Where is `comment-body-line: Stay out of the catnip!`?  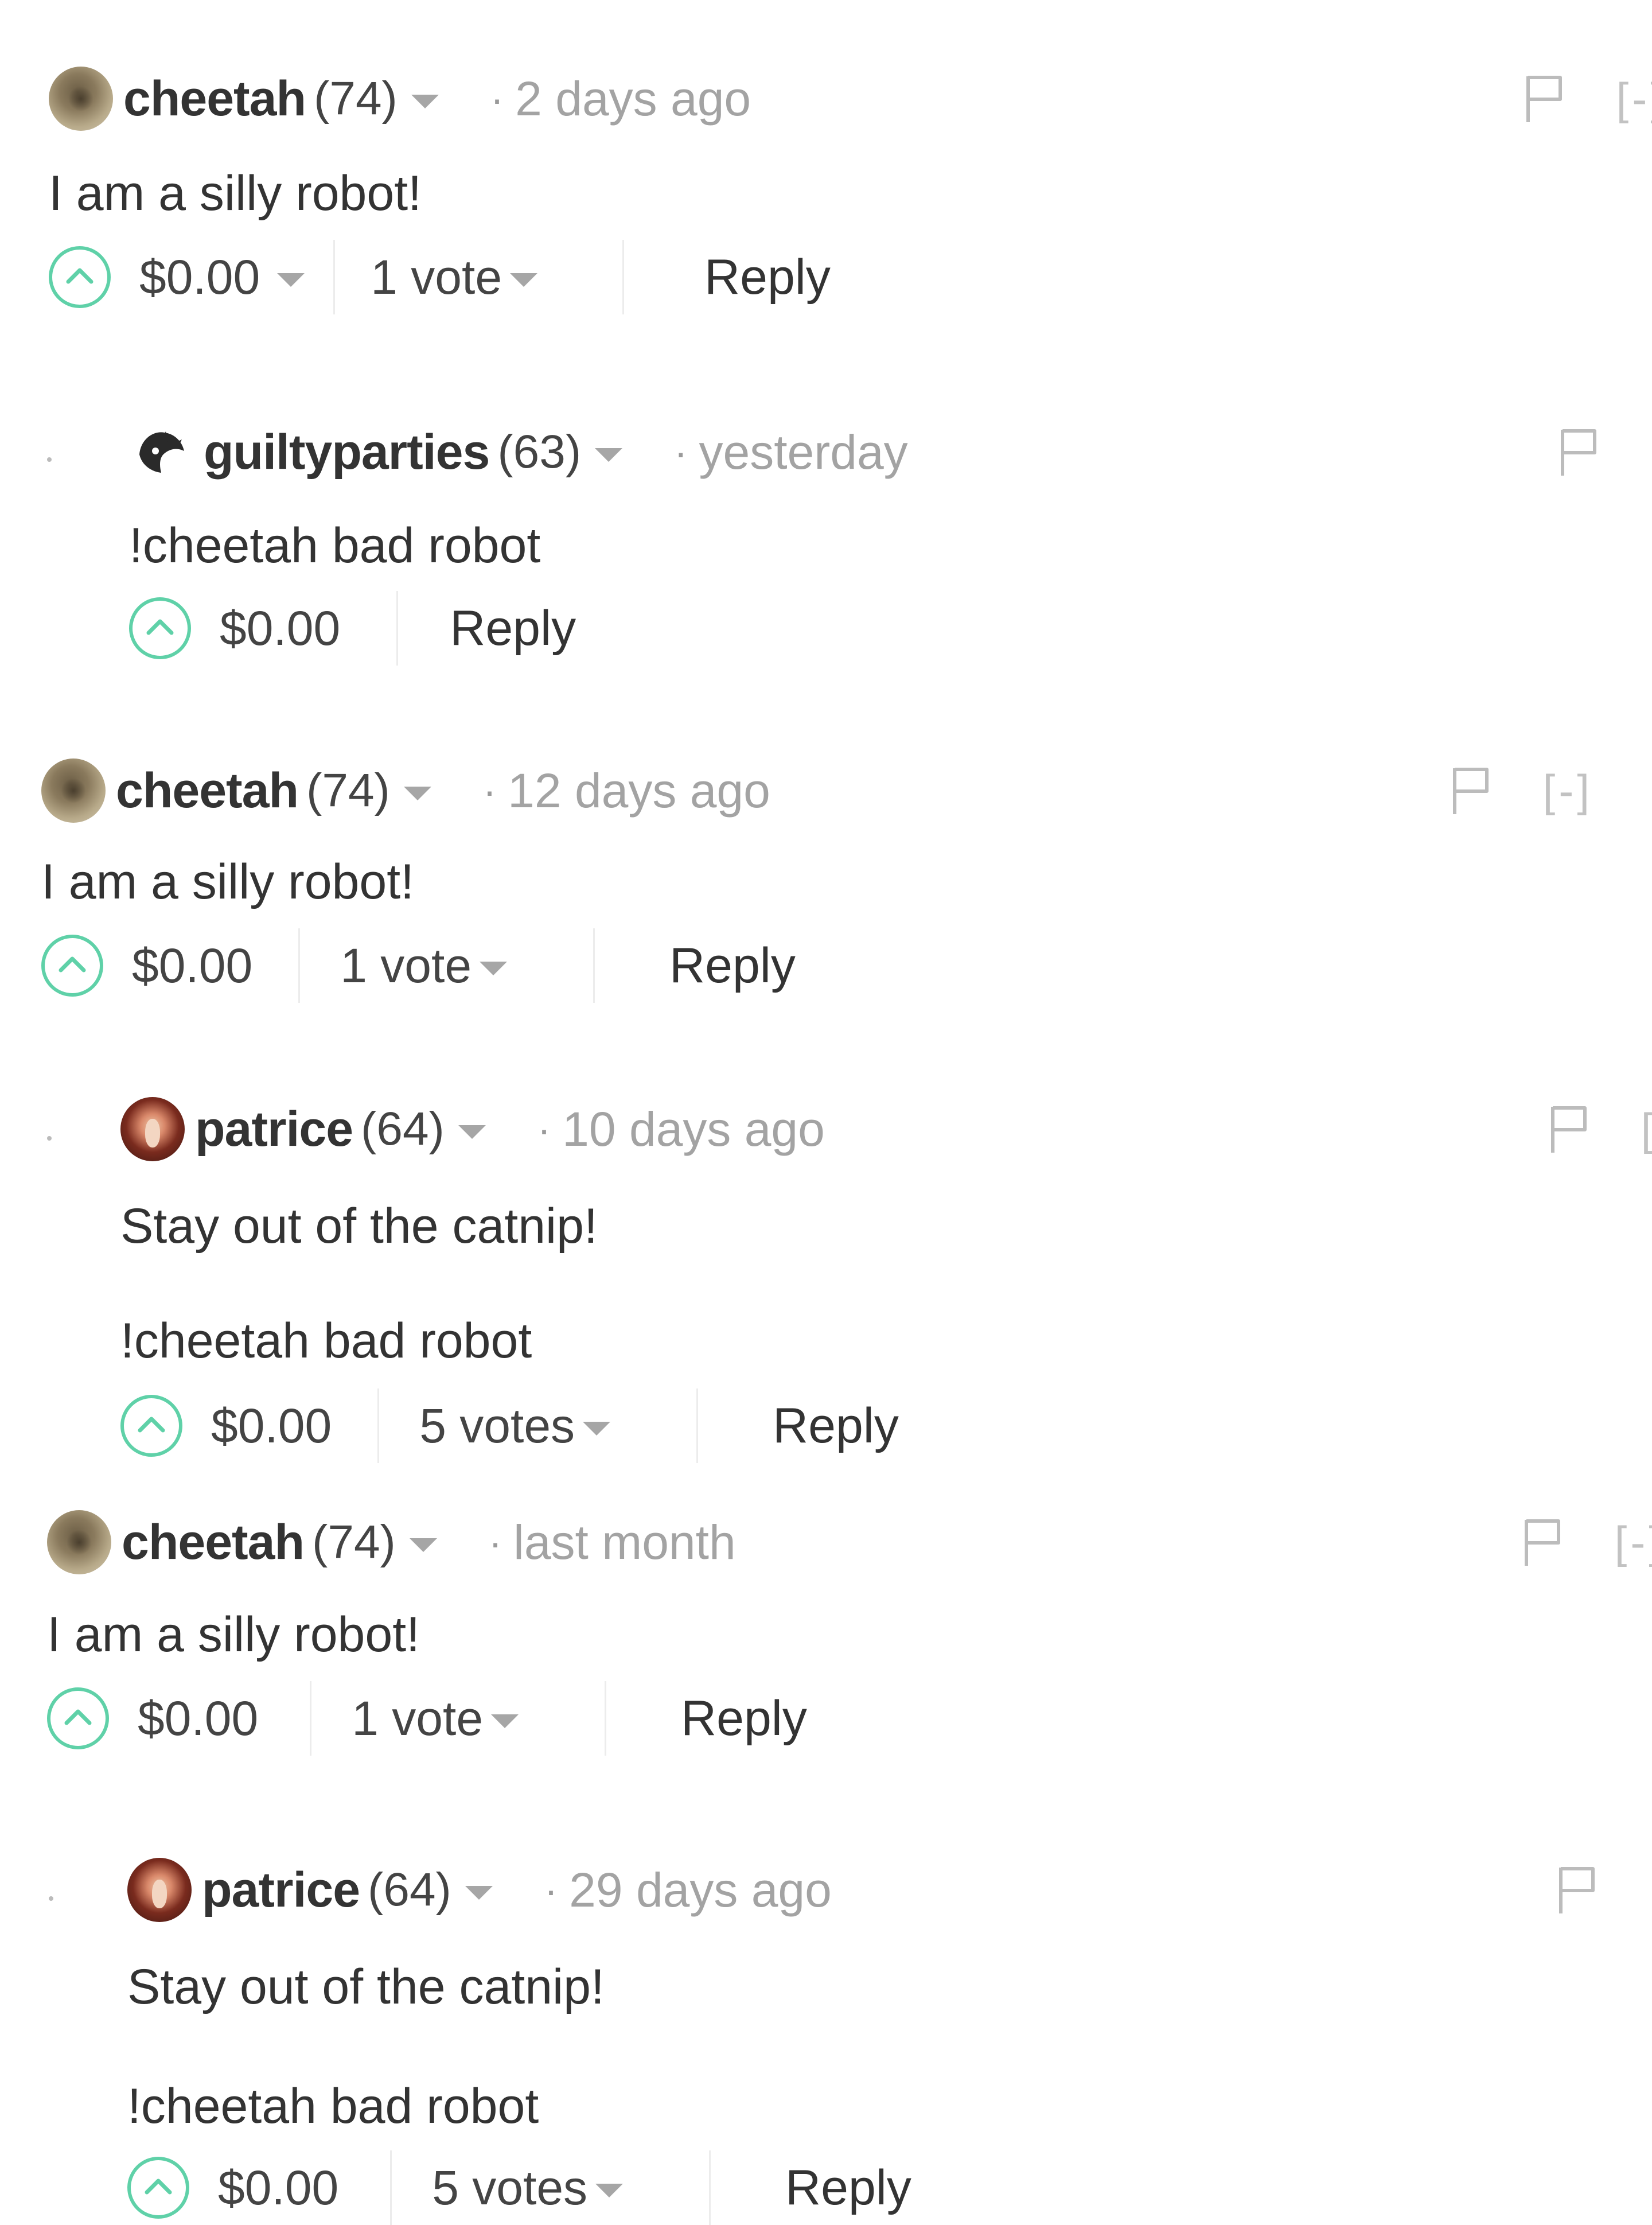
comment-body-line: Stay out of the catnip! is located at coordinates (366, 1986).